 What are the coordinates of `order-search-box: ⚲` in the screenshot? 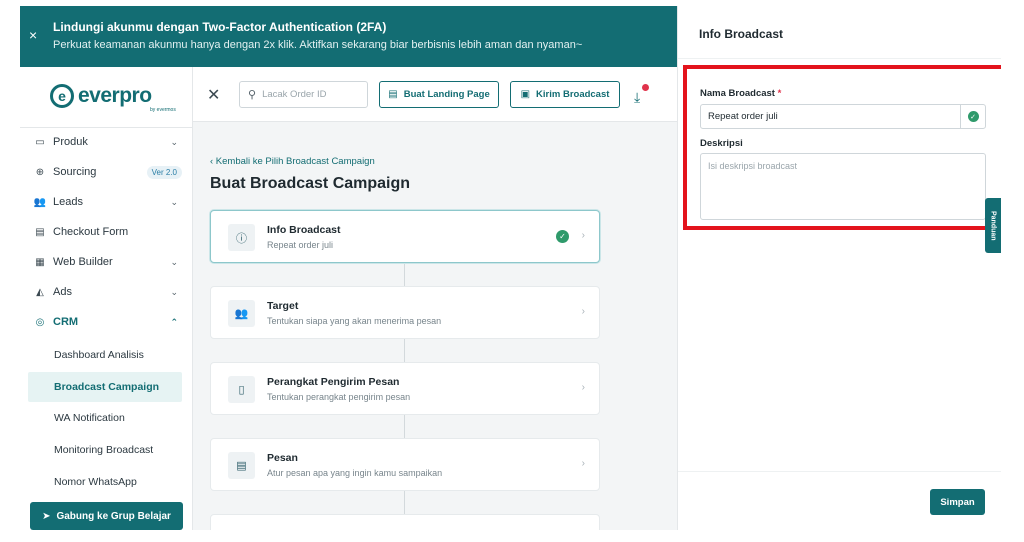 It's located at (303, 94).